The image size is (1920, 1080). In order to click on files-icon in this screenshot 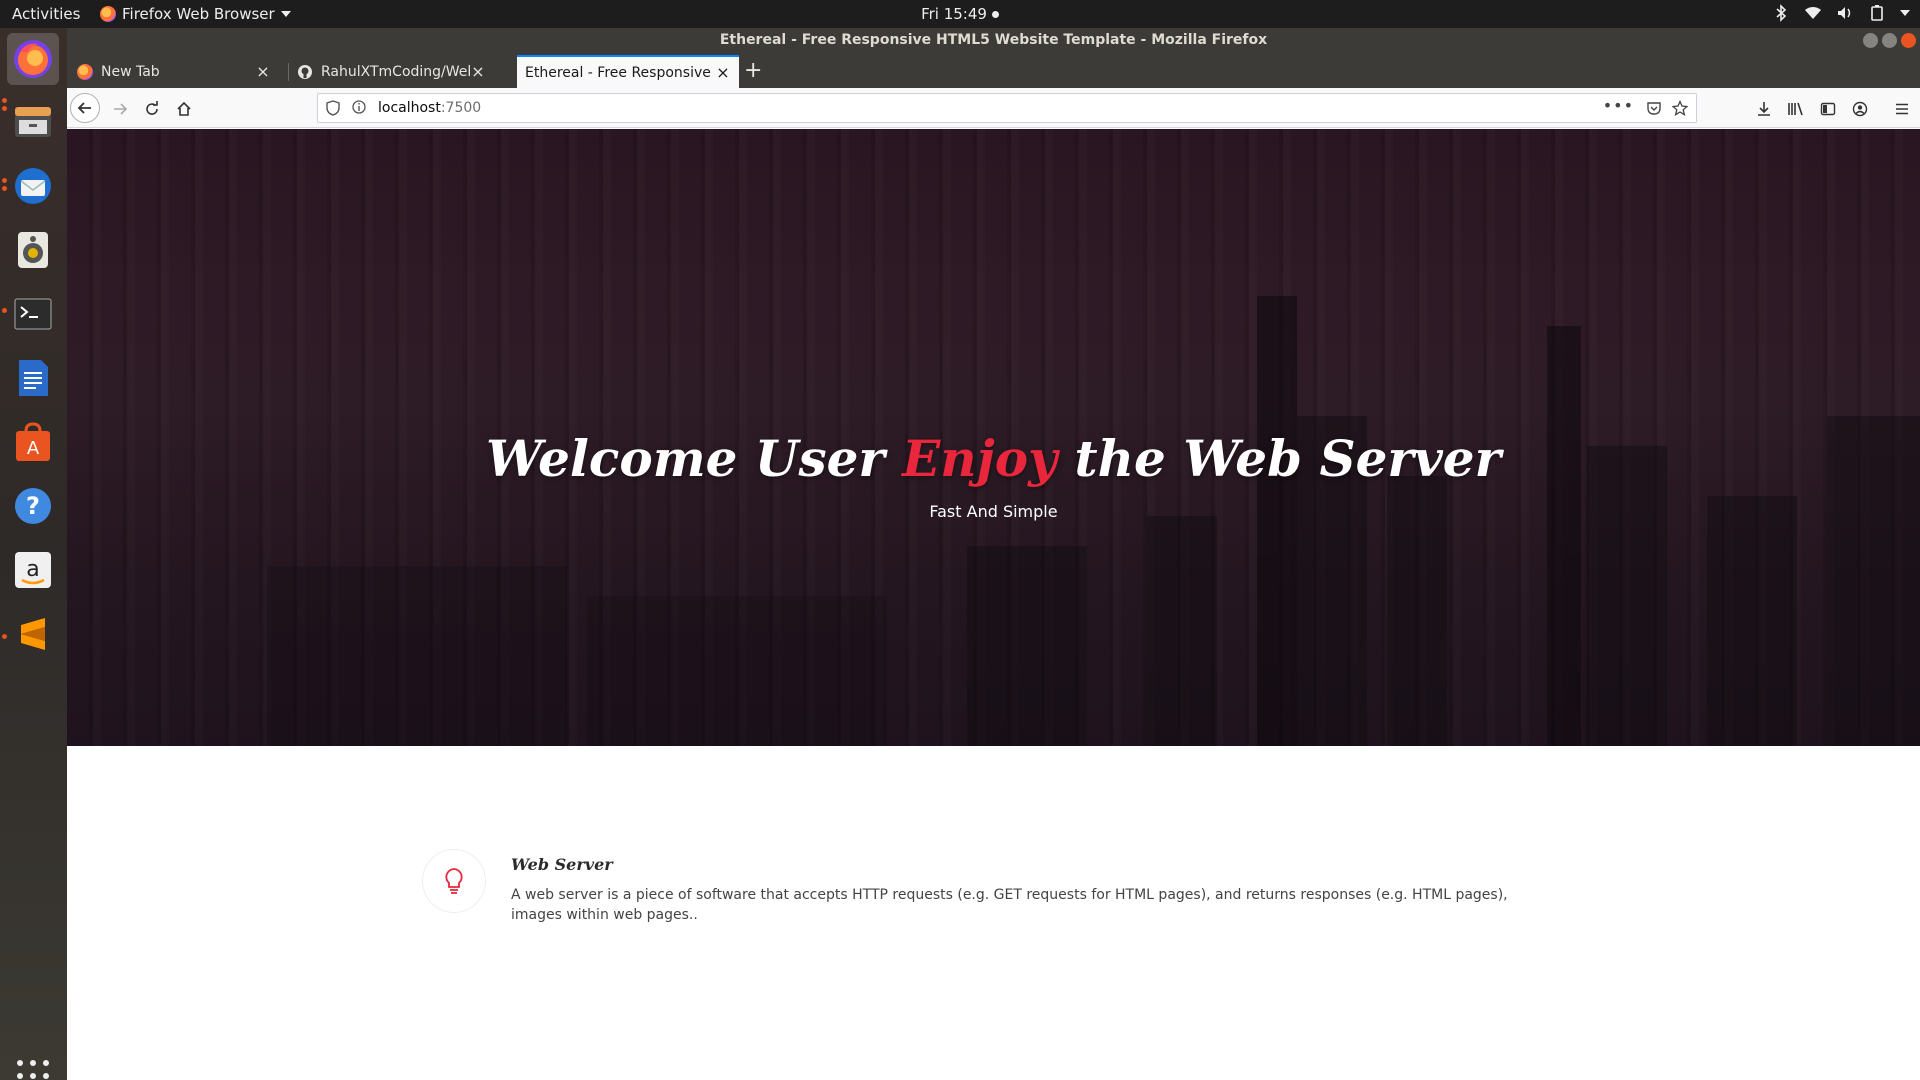, I will do `click(33, 122)`.